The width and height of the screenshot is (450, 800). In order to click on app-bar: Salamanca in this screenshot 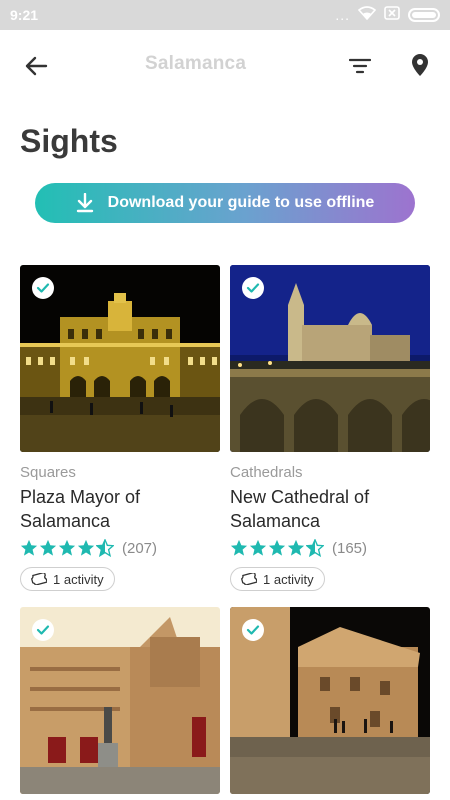, I will do `click(225, 65)`.